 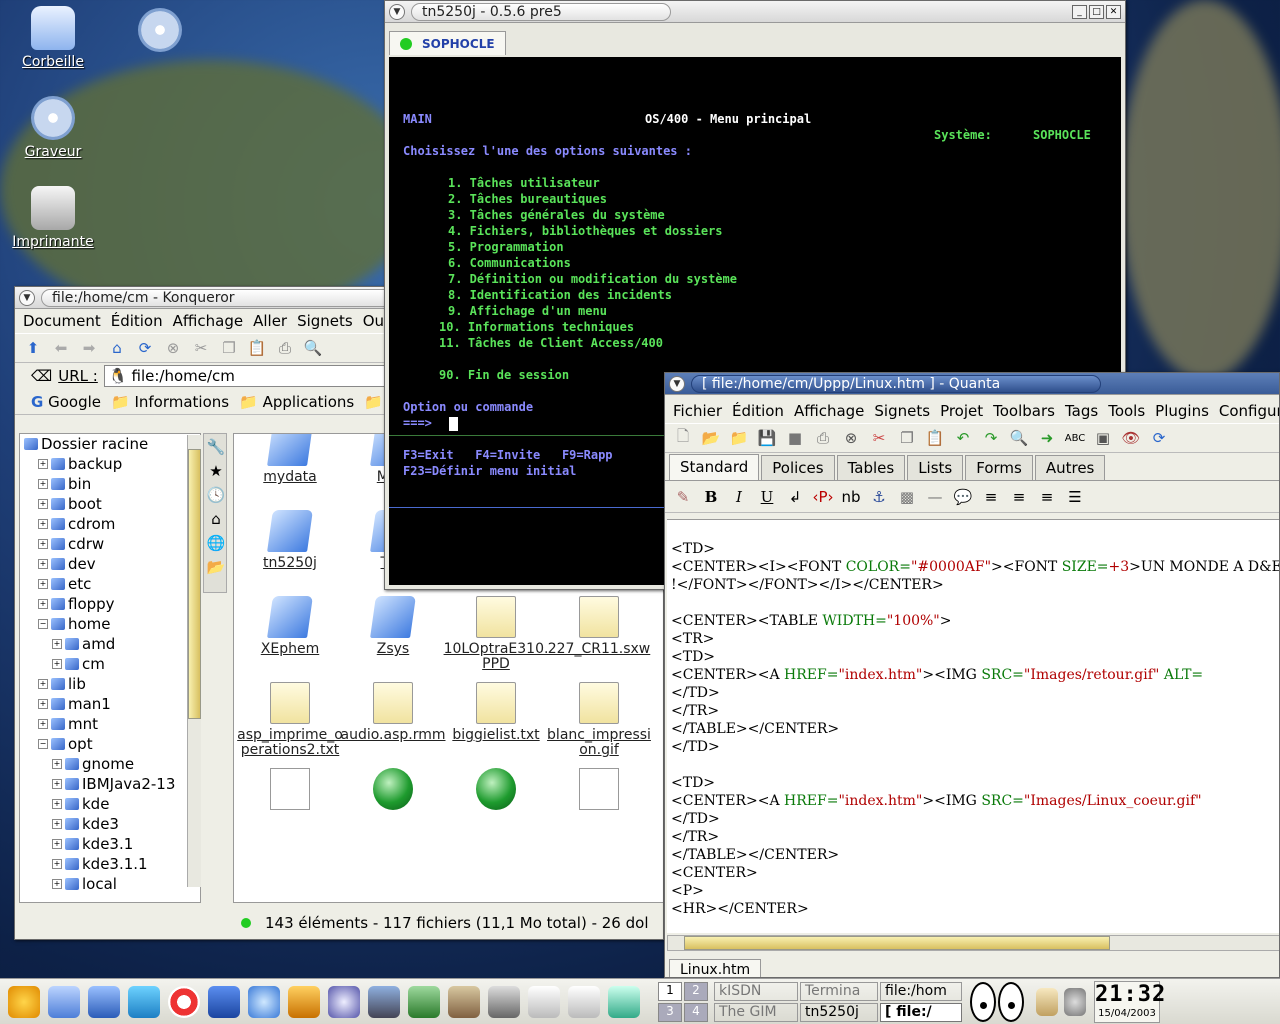 What do you see at coordinates (496, 634) in the screenshot?
I see `file-item: 10LOptraE310.PPD` at bounding box center [496, 634].